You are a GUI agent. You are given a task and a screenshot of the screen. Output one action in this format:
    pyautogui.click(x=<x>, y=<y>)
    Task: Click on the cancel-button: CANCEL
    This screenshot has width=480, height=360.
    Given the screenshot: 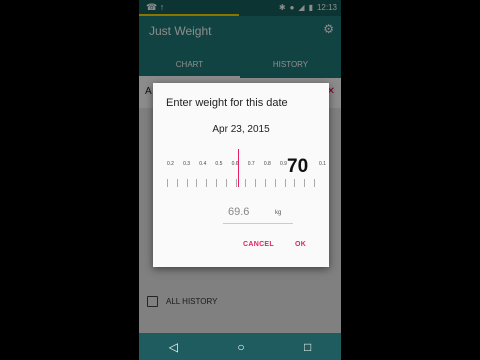 What is the action you would take?
    pyautogui.click(x=258, y=244)
    